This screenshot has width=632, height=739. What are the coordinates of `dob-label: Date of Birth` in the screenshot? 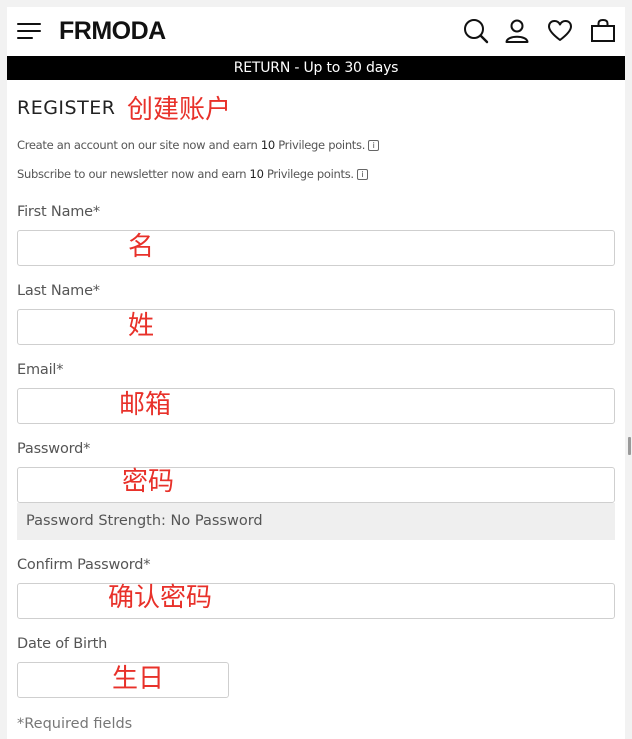 It's located at (62, 644).